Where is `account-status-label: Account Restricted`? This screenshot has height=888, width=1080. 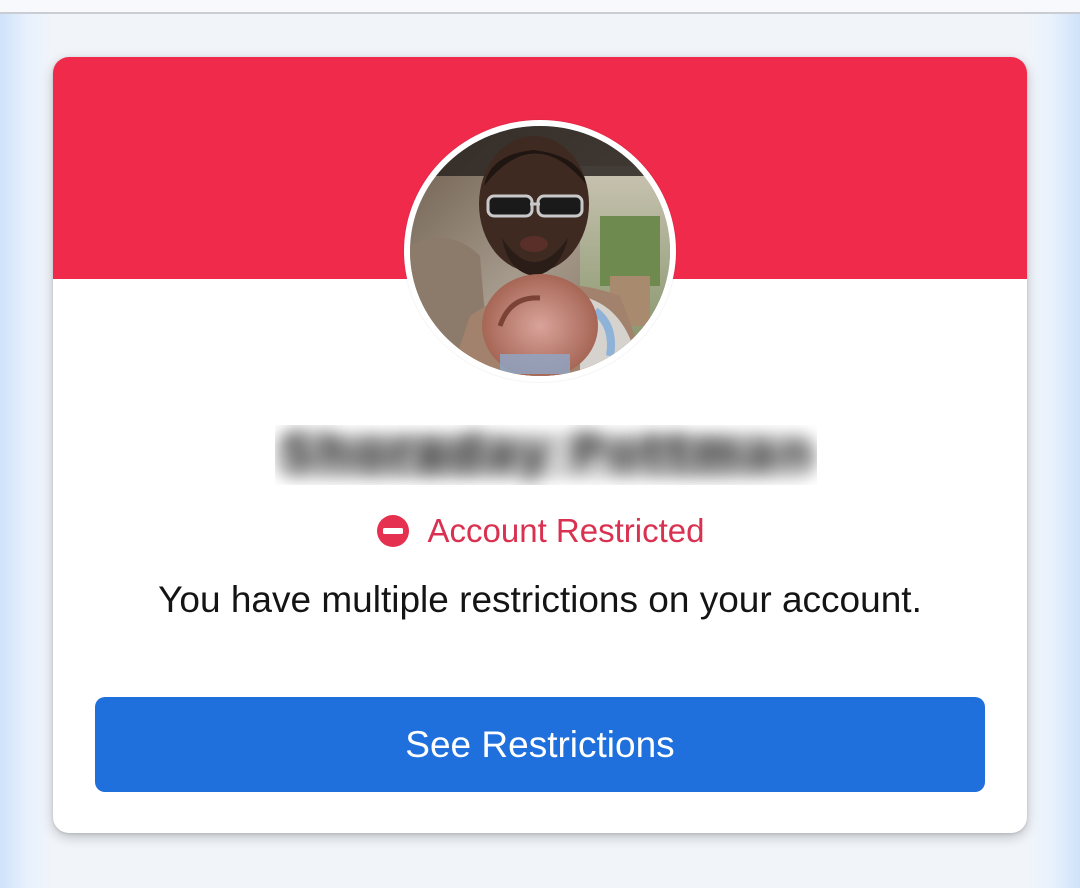
account-status-label: Account Restricted is located at coordinates (566, 530).